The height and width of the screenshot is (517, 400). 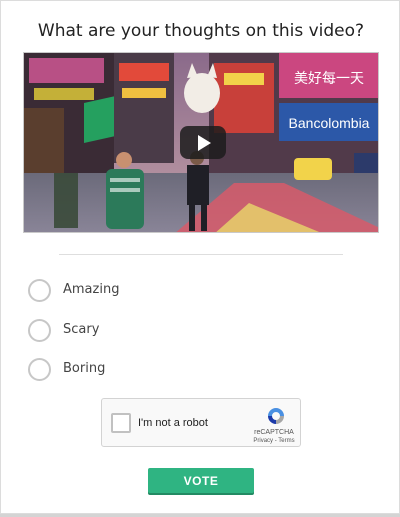 I want to click on recaptcha-label: I'm not a robot, so click(x=173, y=423).